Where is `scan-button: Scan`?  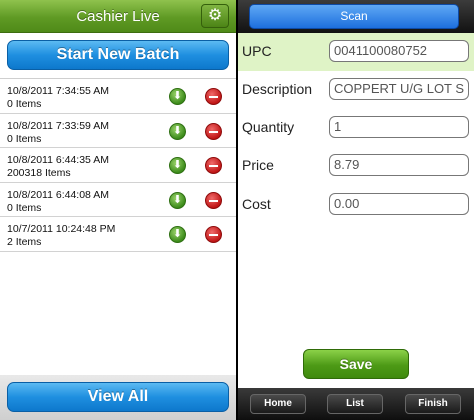
scan-button: Scan is located at coordinates (354, 16).